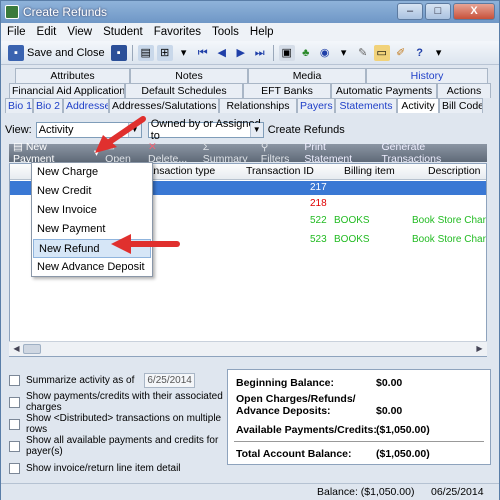 The image size is (500, 500). What do you see at coordinates (164, 52) in the screenshot?
I see `find-icon: ⊞` at bounding box center [164, 52].